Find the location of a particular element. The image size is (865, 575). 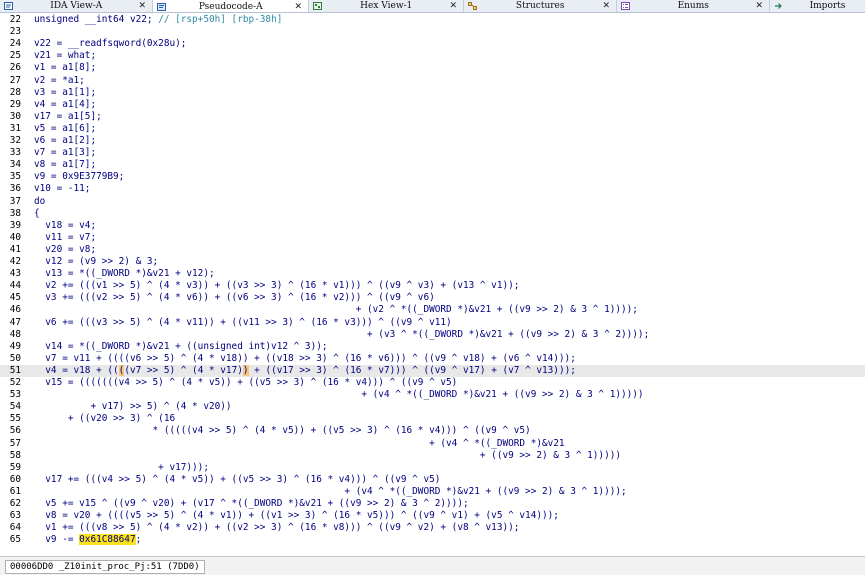

code-comment: // [rsp+50h] [rbp-38h] is located at coordinates (220, 19).